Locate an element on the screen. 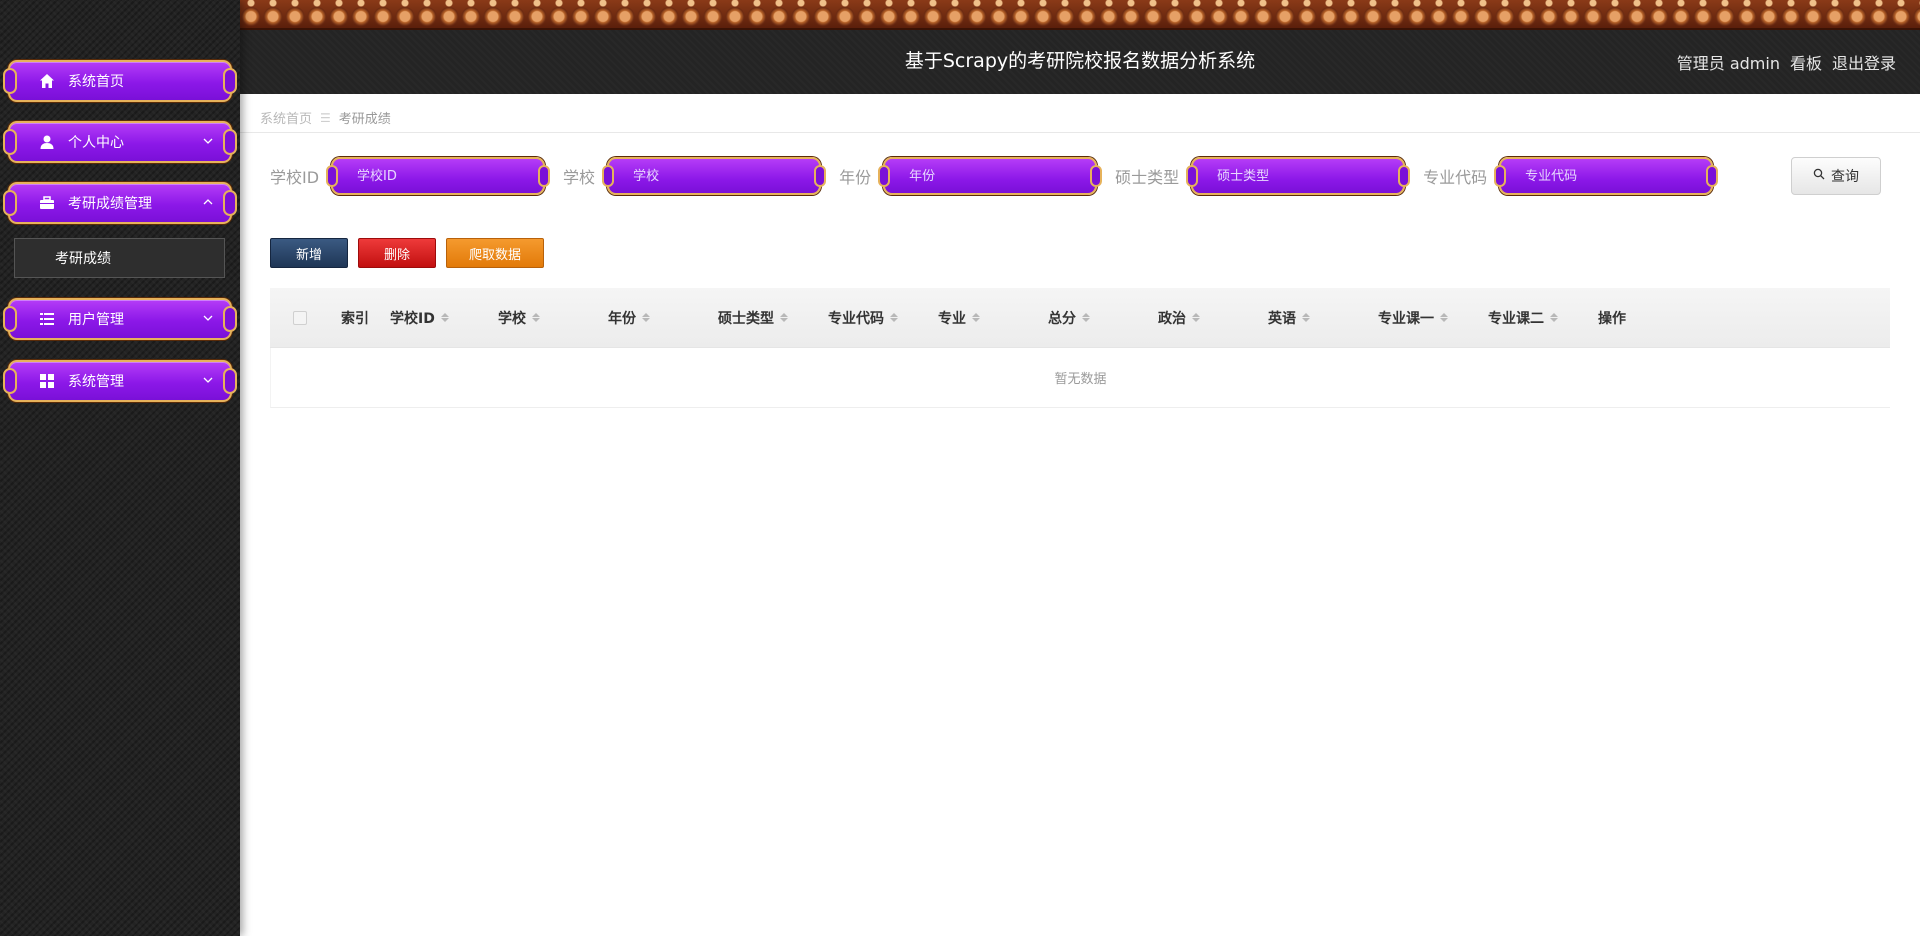 This screenshot has height=936, width=1920. column-header-major: 专业 is located at coordinates (985, 318).